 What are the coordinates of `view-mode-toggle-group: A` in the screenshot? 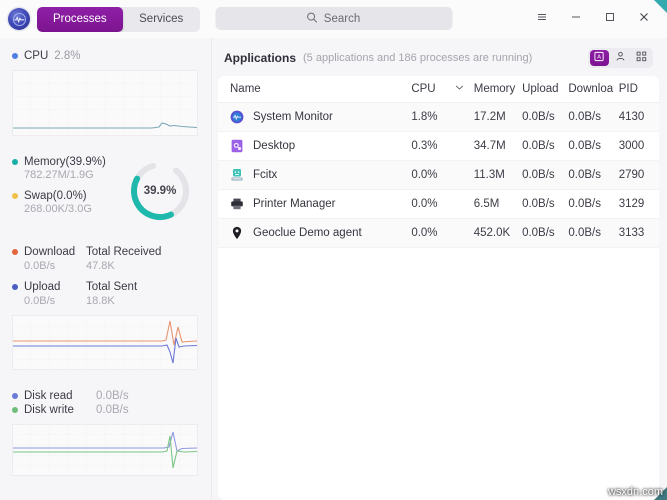 It's located at (620, 58).